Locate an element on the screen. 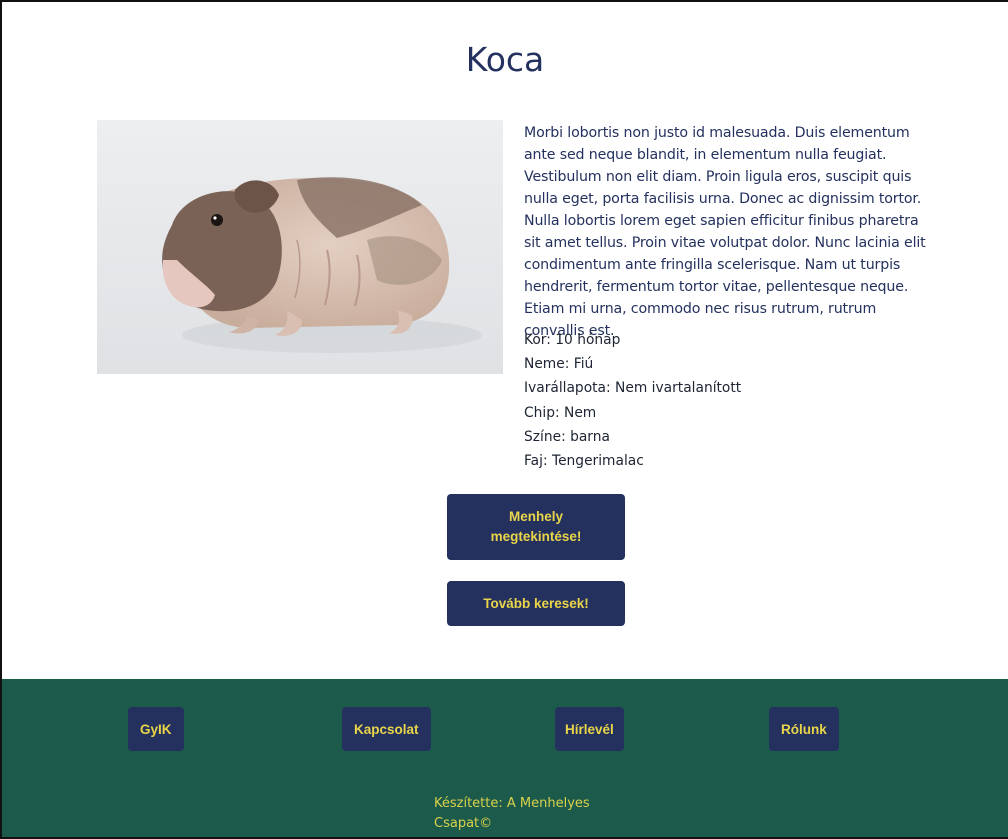 The width and height of the screenshot is (1008, 839). footer-link-contact: Kapcsolat is located at coordinates (386, 729).